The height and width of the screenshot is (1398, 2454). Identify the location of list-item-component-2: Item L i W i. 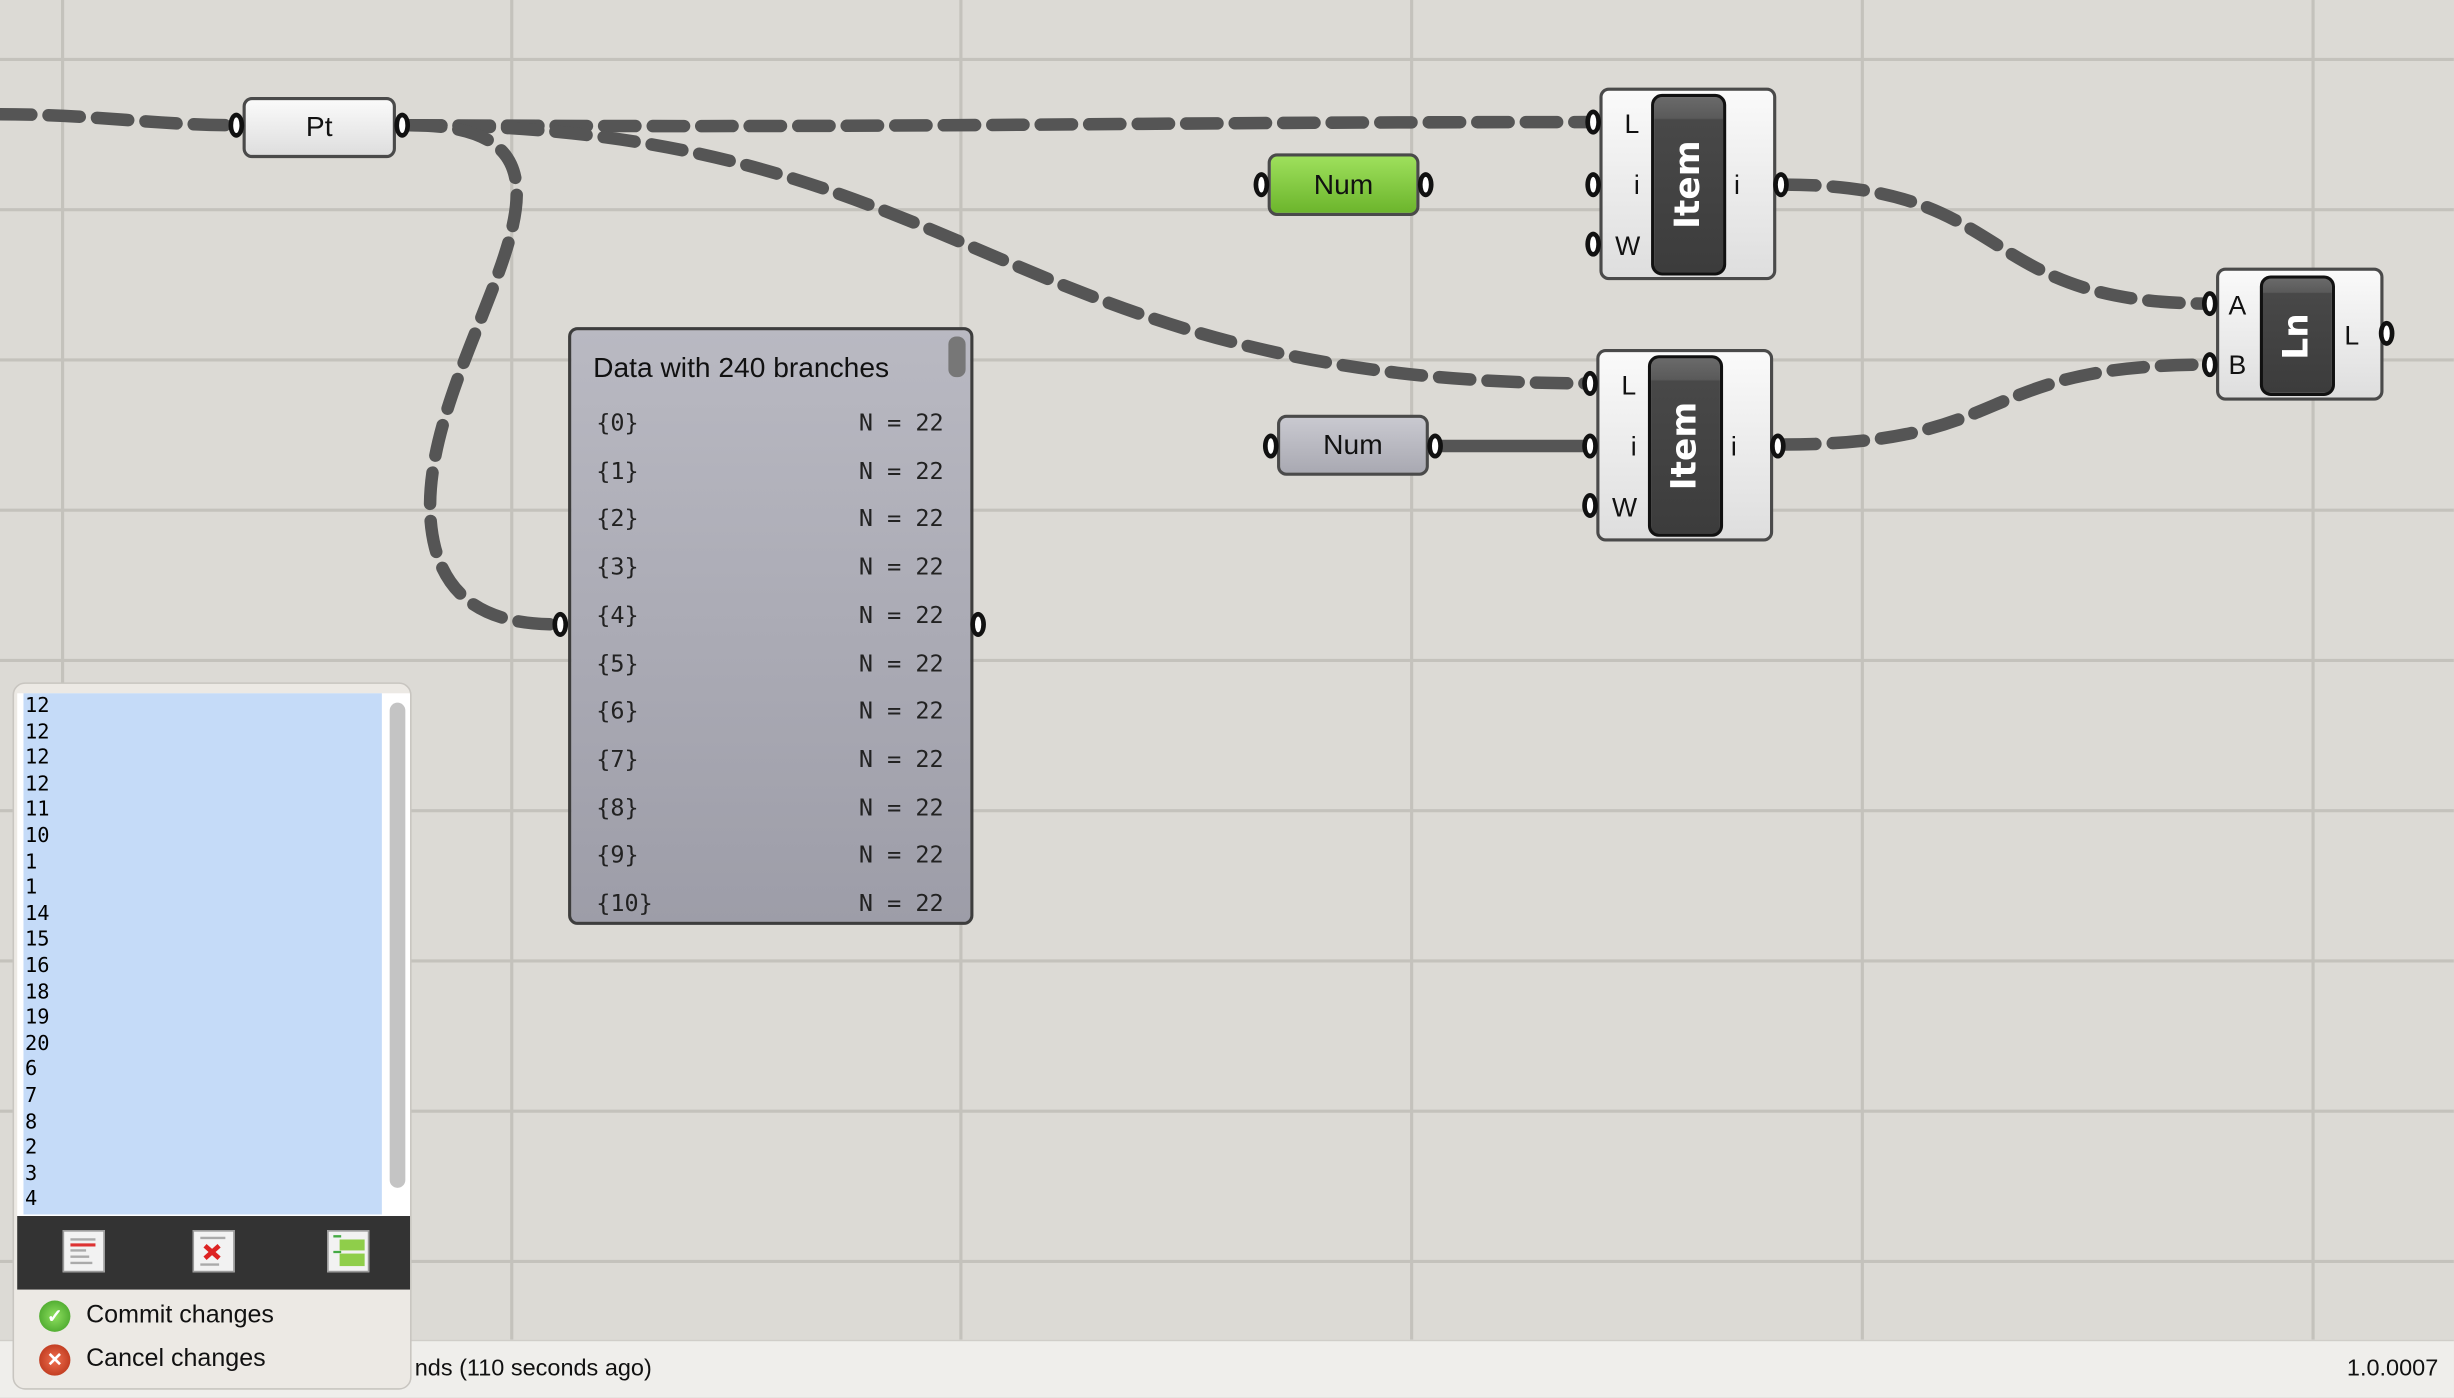
(1685, 445).